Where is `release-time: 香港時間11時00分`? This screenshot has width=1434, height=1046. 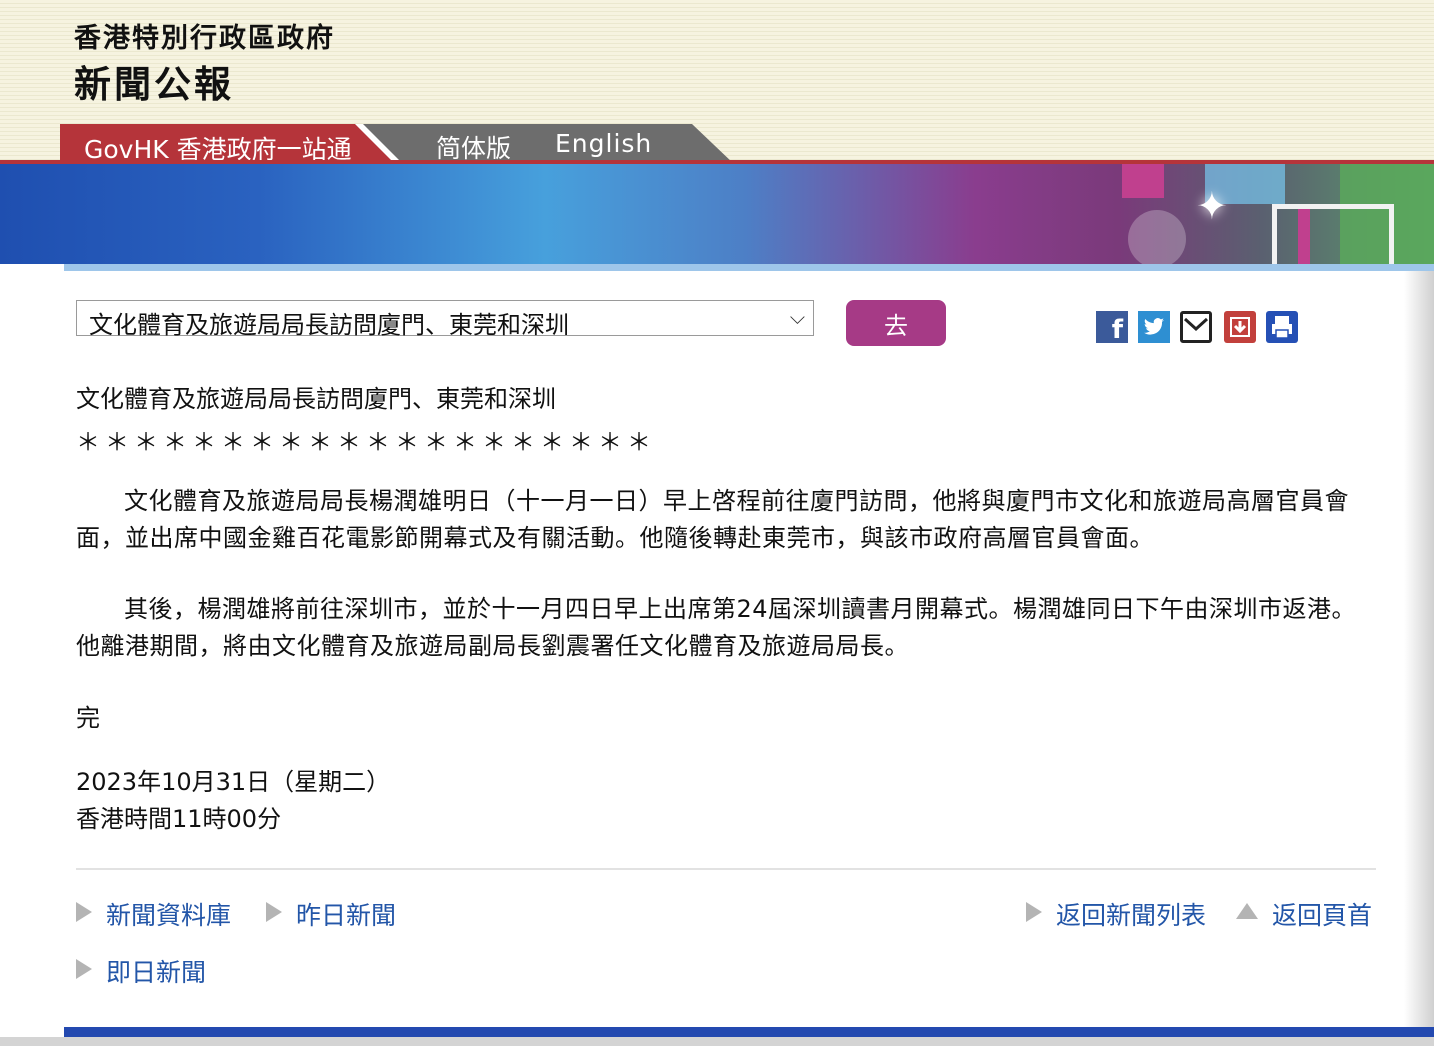
release-time: 香港時間11時00分 is located at coordinates (179, 819).